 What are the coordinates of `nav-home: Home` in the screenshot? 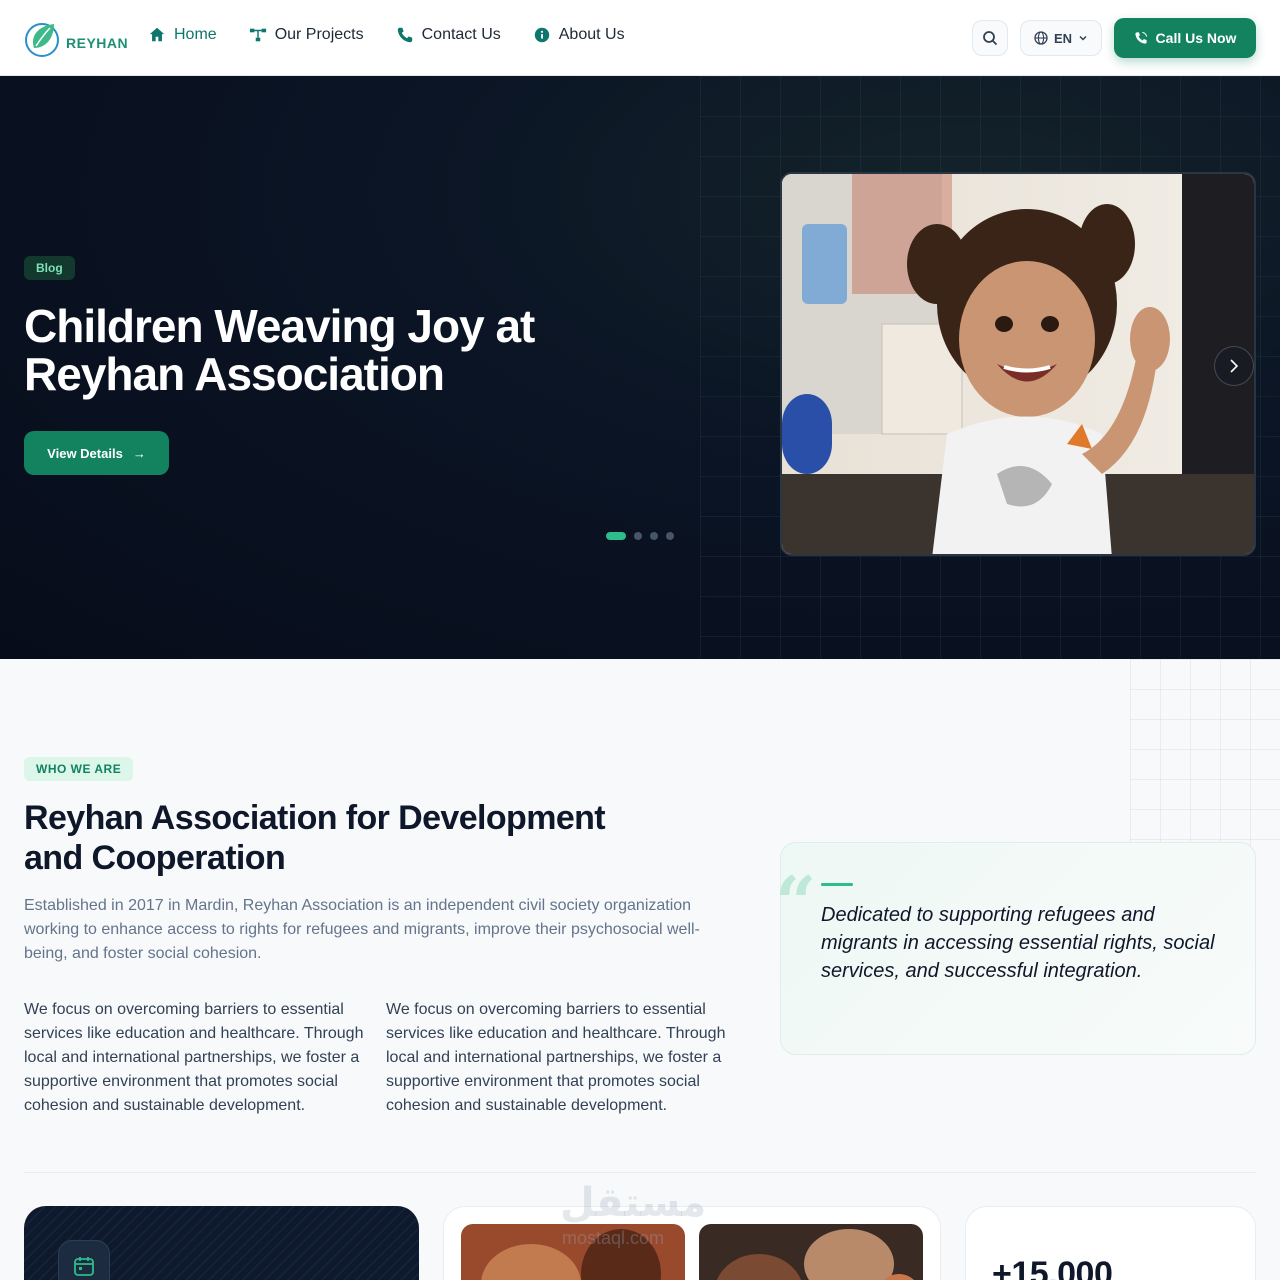 It's located at (182, 35).